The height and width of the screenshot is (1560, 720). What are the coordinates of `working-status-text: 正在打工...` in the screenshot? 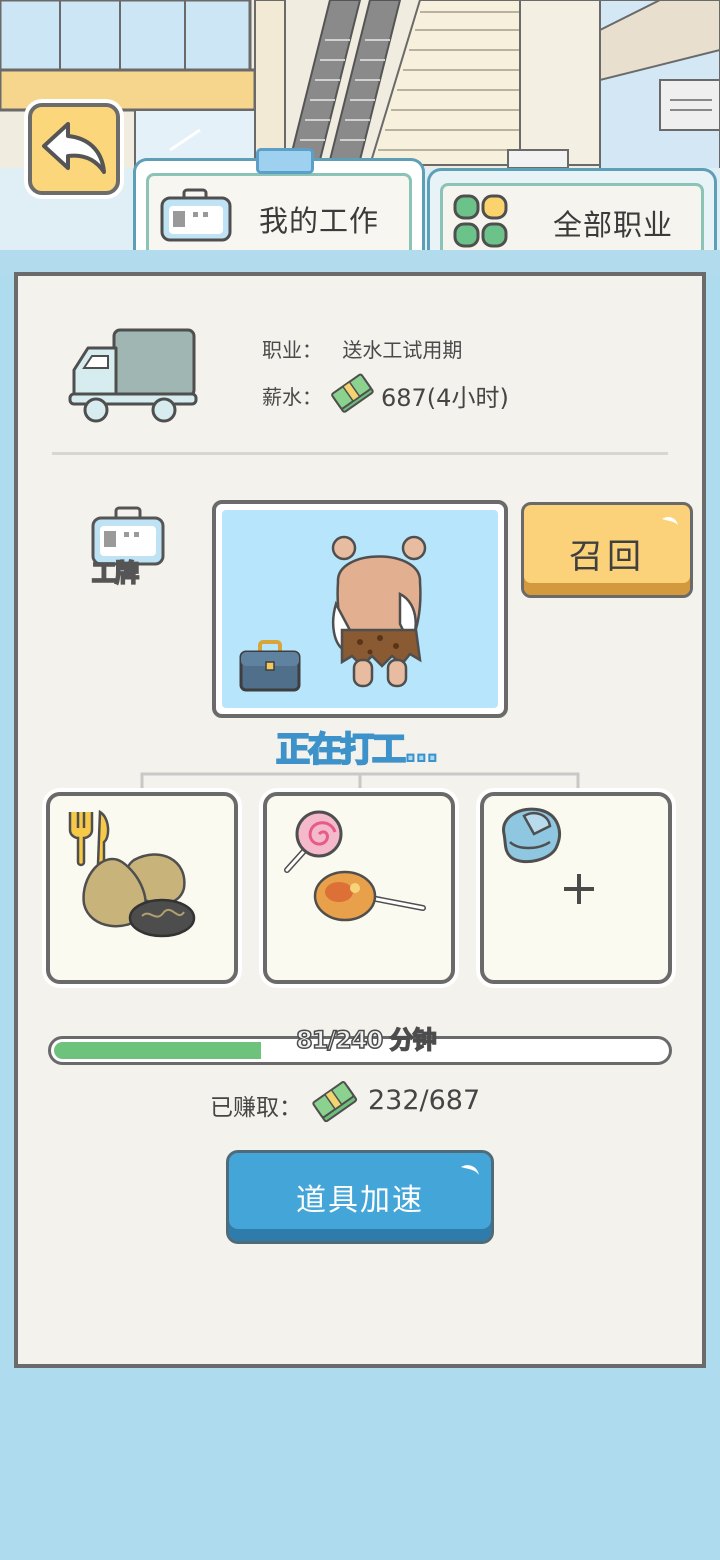 It's located at (357, 750).